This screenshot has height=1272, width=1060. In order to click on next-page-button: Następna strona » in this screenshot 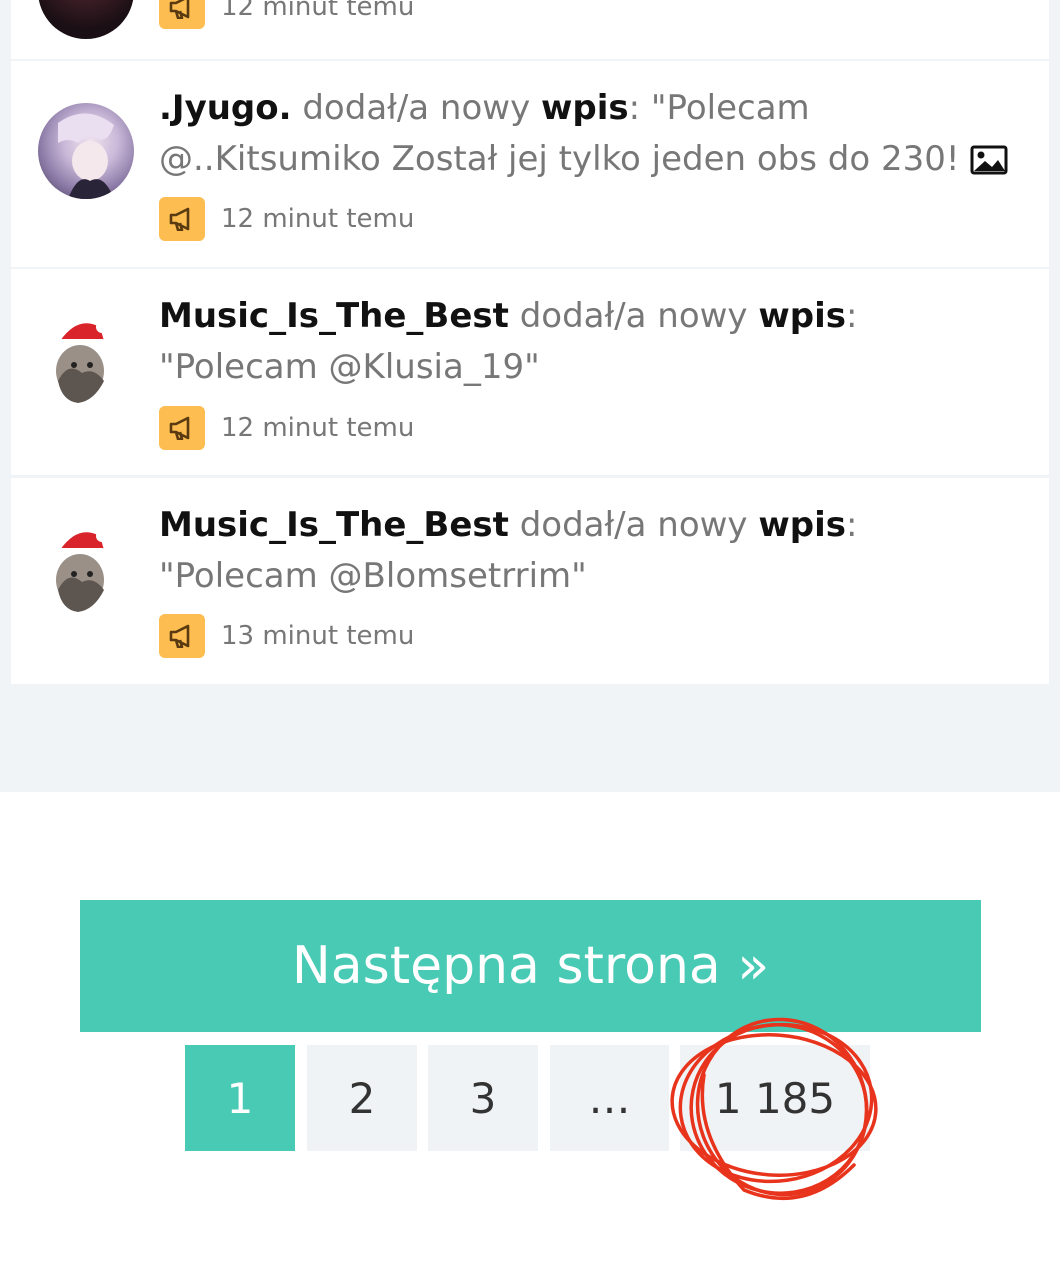, I will do `click(530, 966)`.